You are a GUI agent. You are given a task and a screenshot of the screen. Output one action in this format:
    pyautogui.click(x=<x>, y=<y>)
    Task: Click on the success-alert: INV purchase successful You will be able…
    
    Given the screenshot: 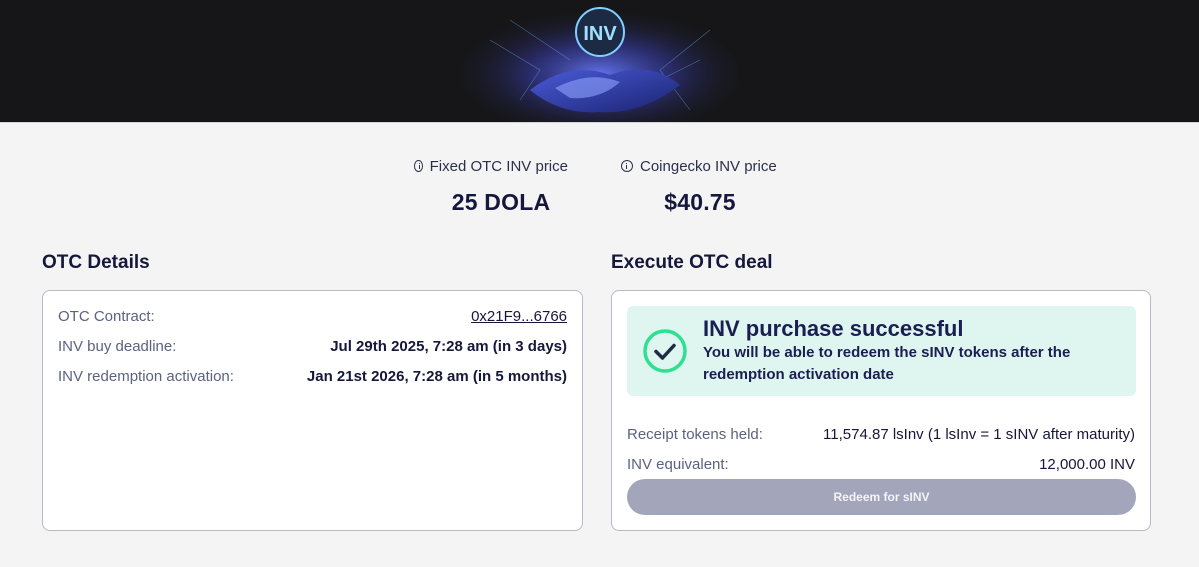 What is the action you would take?
    pyautogui.click(x=881, y=351)
    